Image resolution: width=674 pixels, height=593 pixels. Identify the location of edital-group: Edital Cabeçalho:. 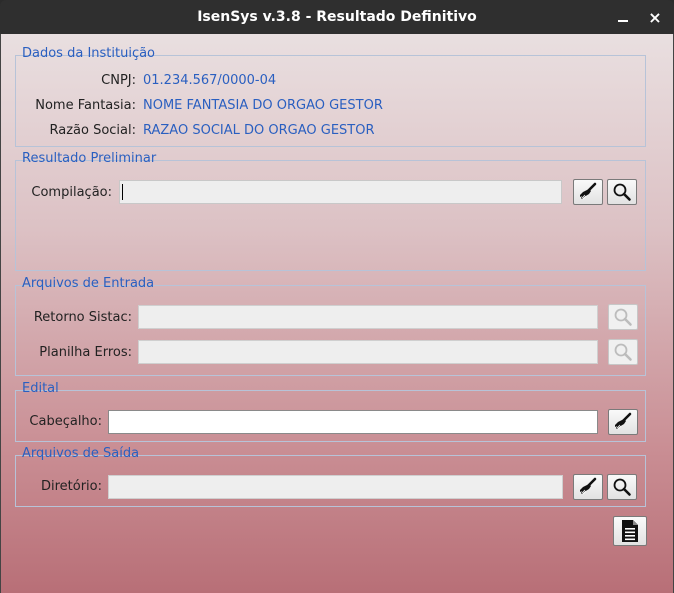
(330, 411).